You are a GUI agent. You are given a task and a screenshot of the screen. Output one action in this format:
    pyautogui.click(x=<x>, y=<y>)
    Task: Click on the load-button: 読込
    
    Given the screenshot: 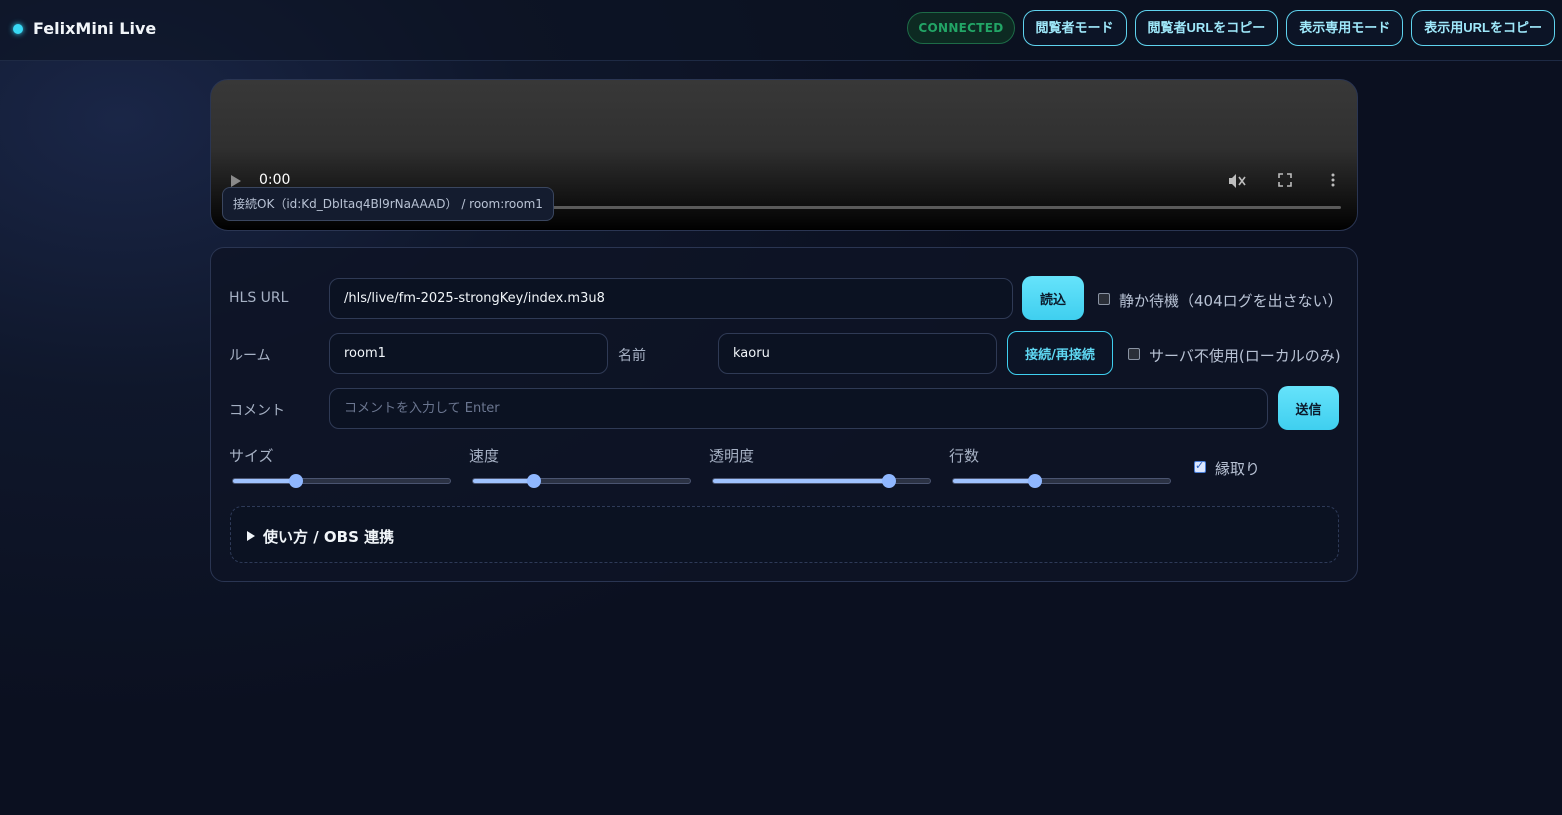 What is the action you would take?
    pyautogui.click(x=1053, y=298)
    